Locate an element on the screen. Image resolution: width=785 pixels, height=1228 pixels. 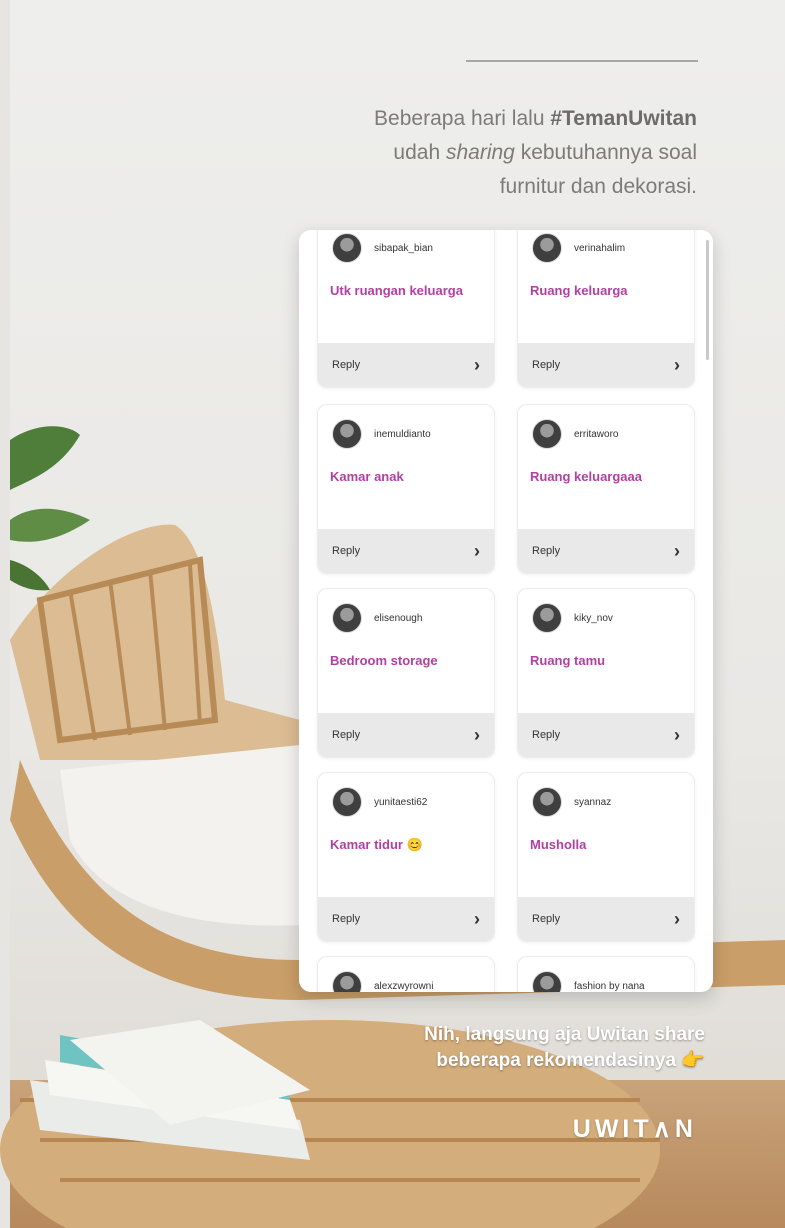
reply-user: erritaworo is located at coordinates (575, 434).